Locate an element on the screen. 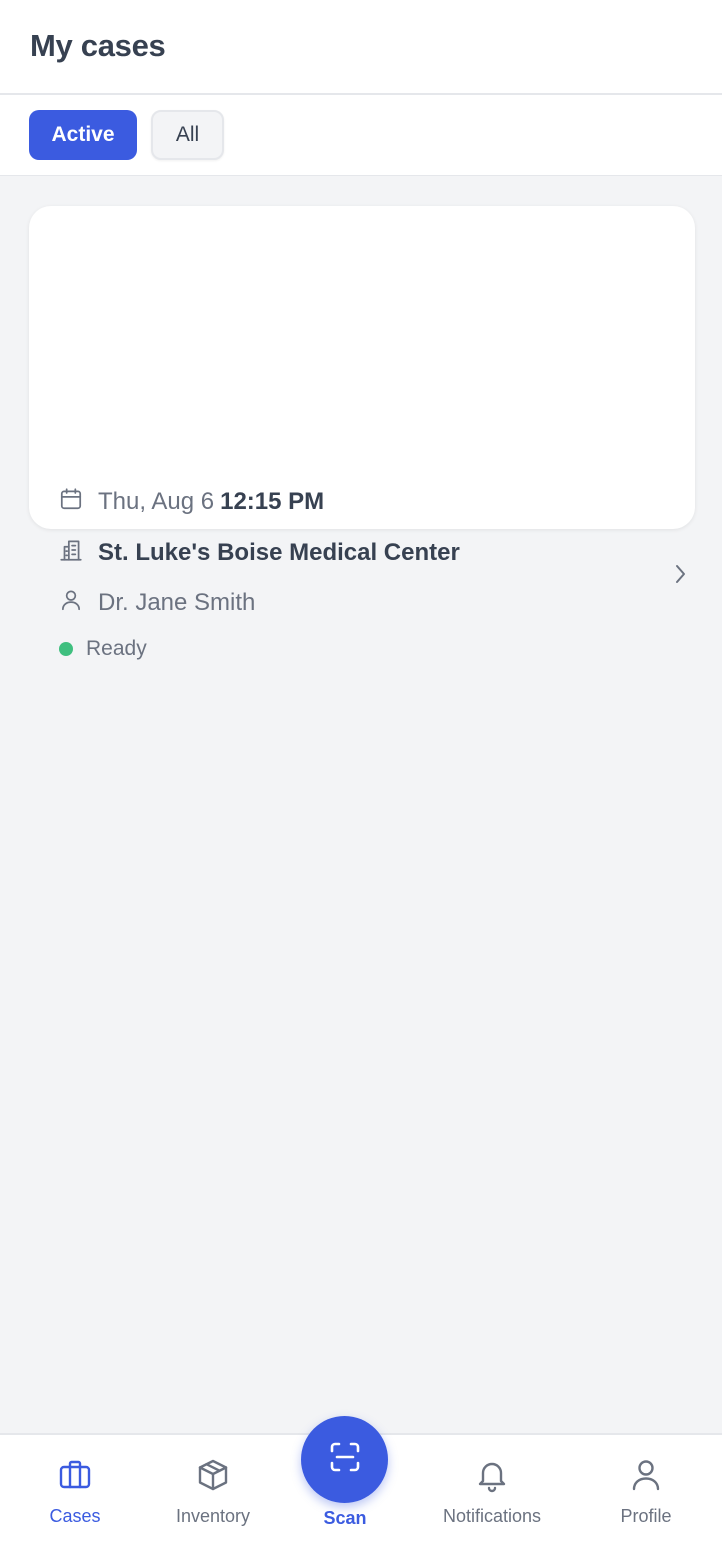 The width and height of the screenshot is (722, 1550). nav-label-inventory: Inventory is located at coordinates (213, 1516).